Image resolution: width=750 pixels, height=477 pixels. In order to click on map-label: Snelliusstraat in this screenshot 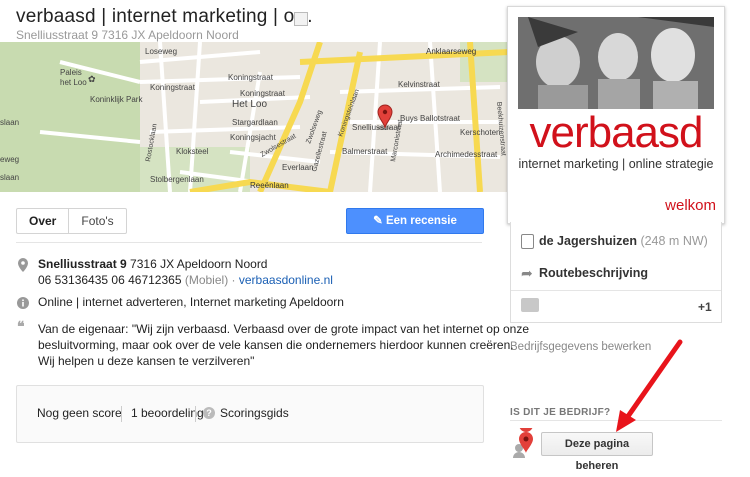, I will do `click(376, 127)`.